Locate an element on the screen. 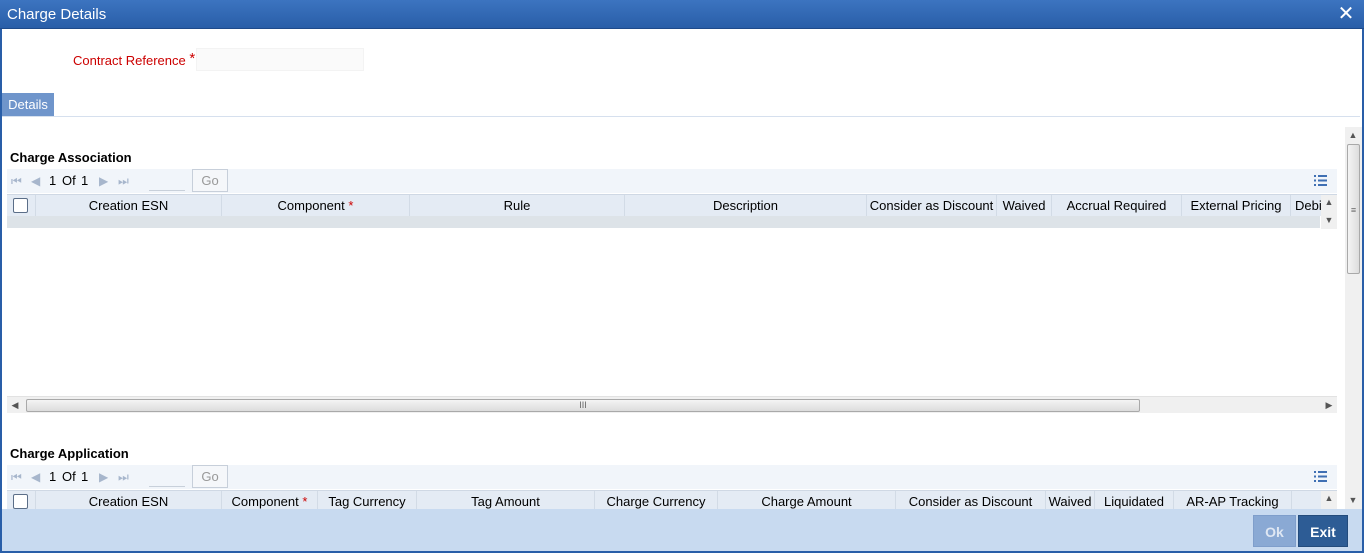 The image size is (1364, 553). tab-divider is located at coordinates (681, 116).